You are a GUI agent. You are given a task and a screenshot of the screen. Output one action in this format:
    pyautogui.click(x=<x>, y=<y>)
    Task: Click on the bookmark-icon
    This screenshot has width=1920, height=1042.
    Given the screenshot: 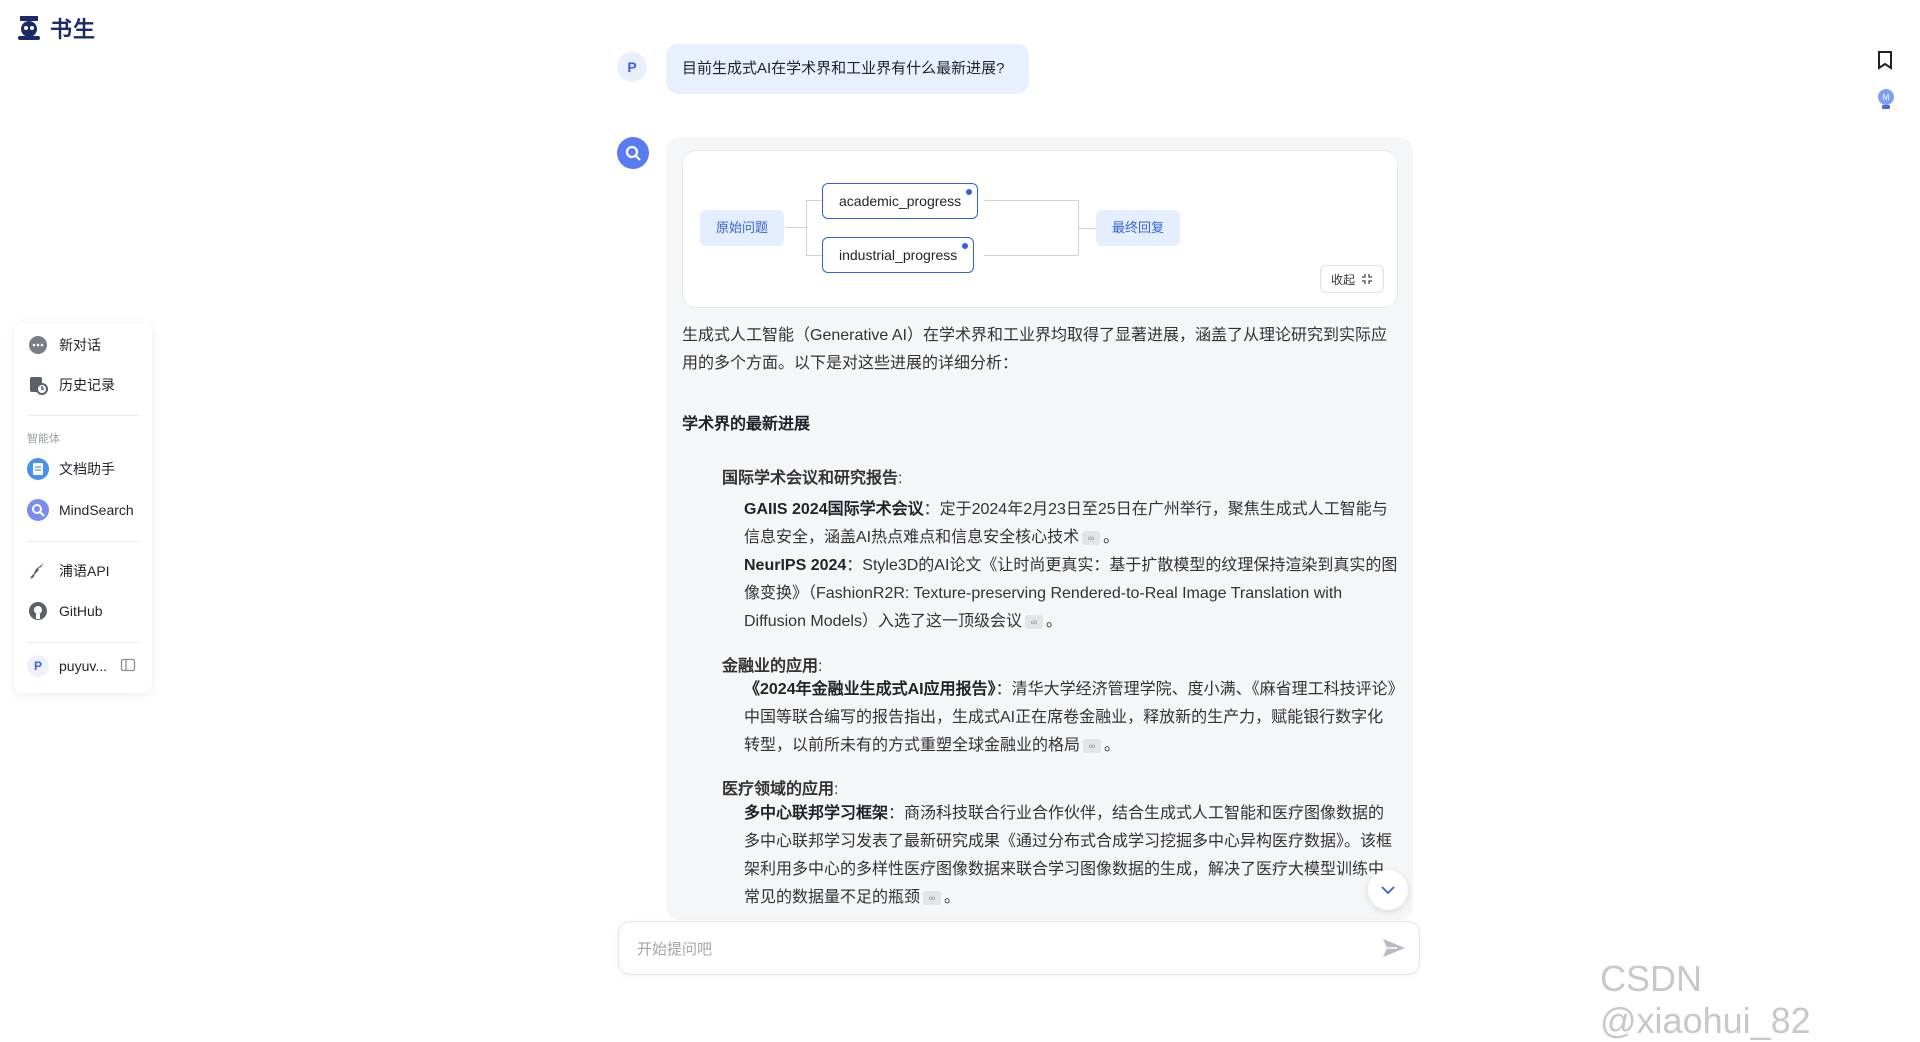 What is the action you would take?
    pyautogui.click(x=1885, y=60)
    